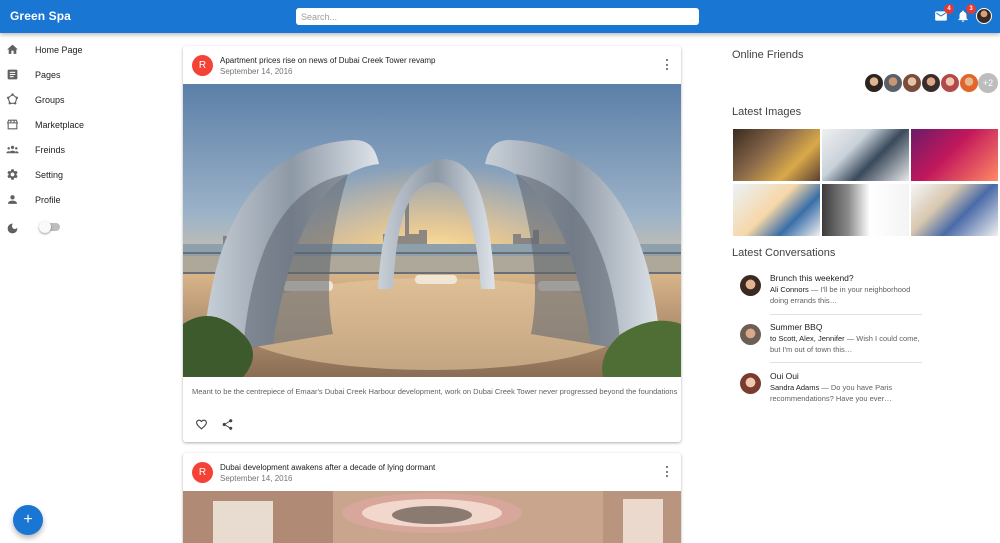 The height and width of the screenshot is (543, 1000). Describe the element at coordinates (48, 199) in the screenshot. I see `sidebar-item-label: Profile` at that location.